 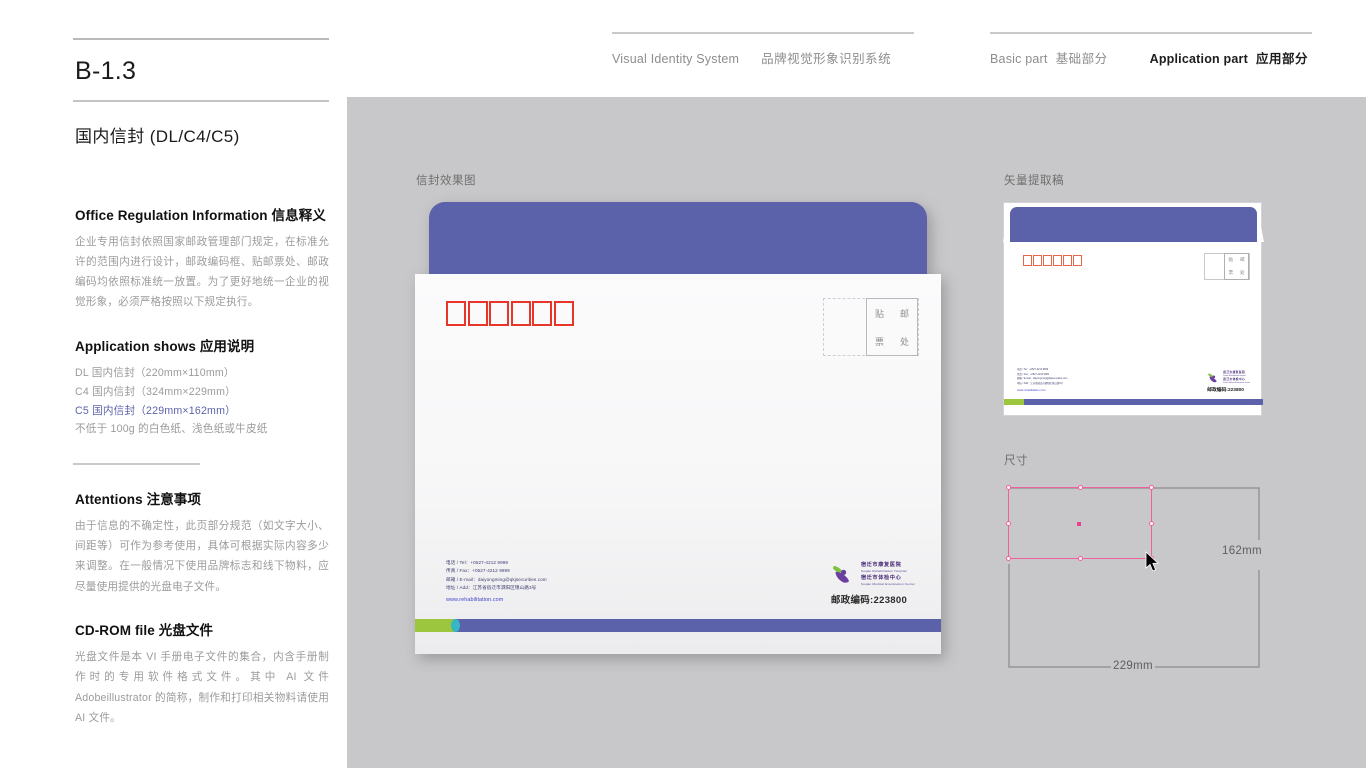 I want to click on contact-fax: 传真 / Fax：+0527-4212 9999, so click(x=478, y=571).